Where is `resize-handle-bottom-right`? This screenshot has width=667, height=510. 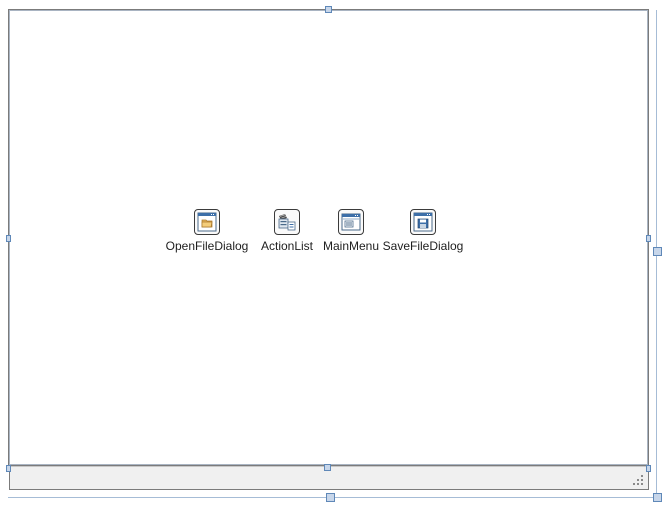 resize-handle-bottom-right is located at coordinates (648, 468).